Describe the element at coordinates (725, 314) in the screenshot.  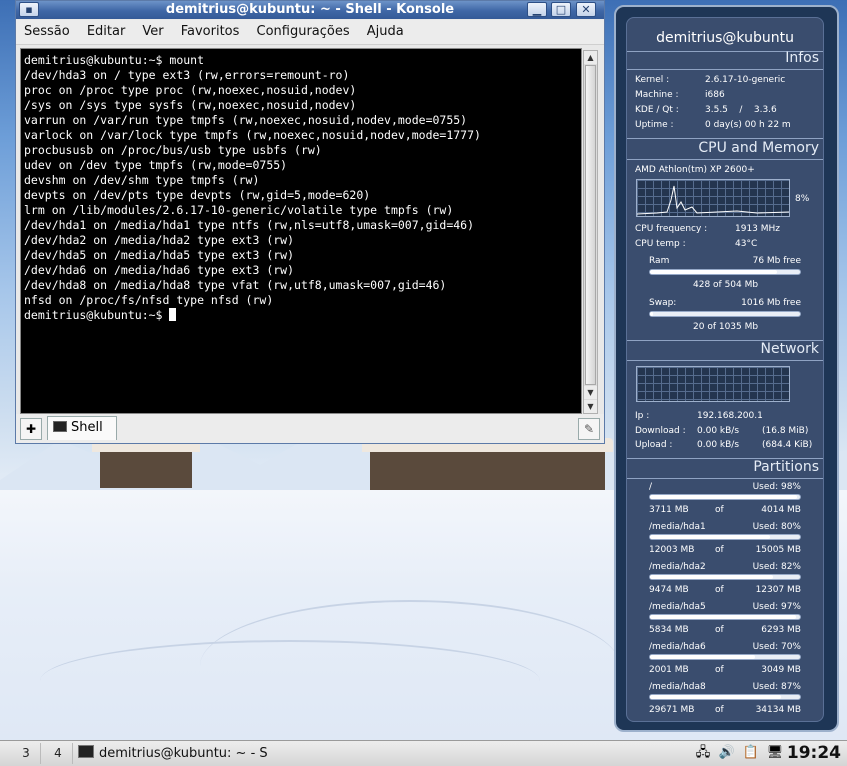
I see `swap-usage-bar` at that location.